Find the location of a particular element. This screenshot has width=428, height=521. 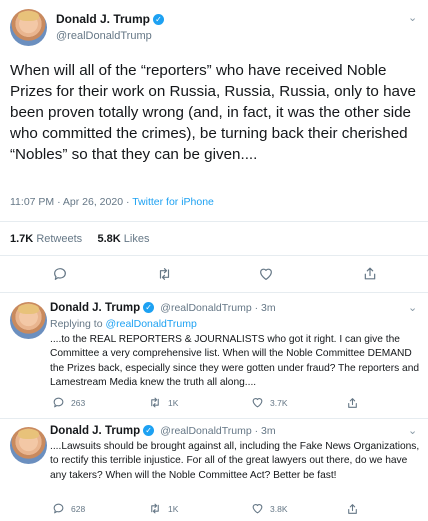

reply-count: 263 is located at coordinates (78, 402).